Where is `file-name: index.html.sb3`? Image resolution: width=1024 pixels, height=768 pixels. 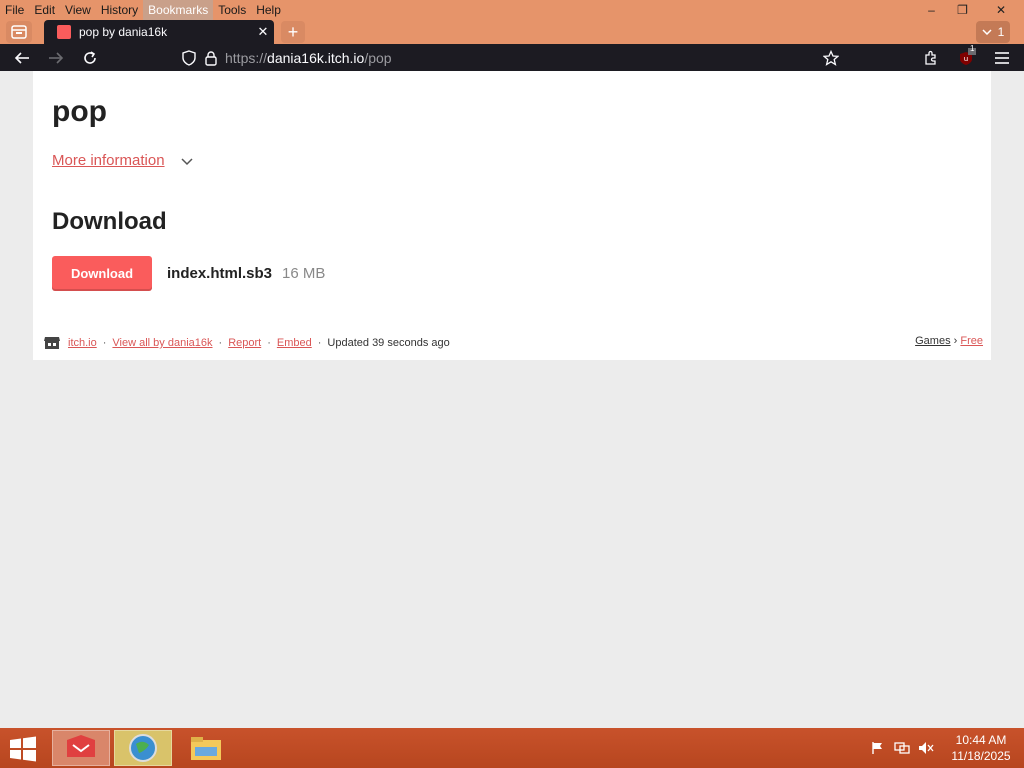
file-name: index.html.sb3 is located at coordinates (220, 273).